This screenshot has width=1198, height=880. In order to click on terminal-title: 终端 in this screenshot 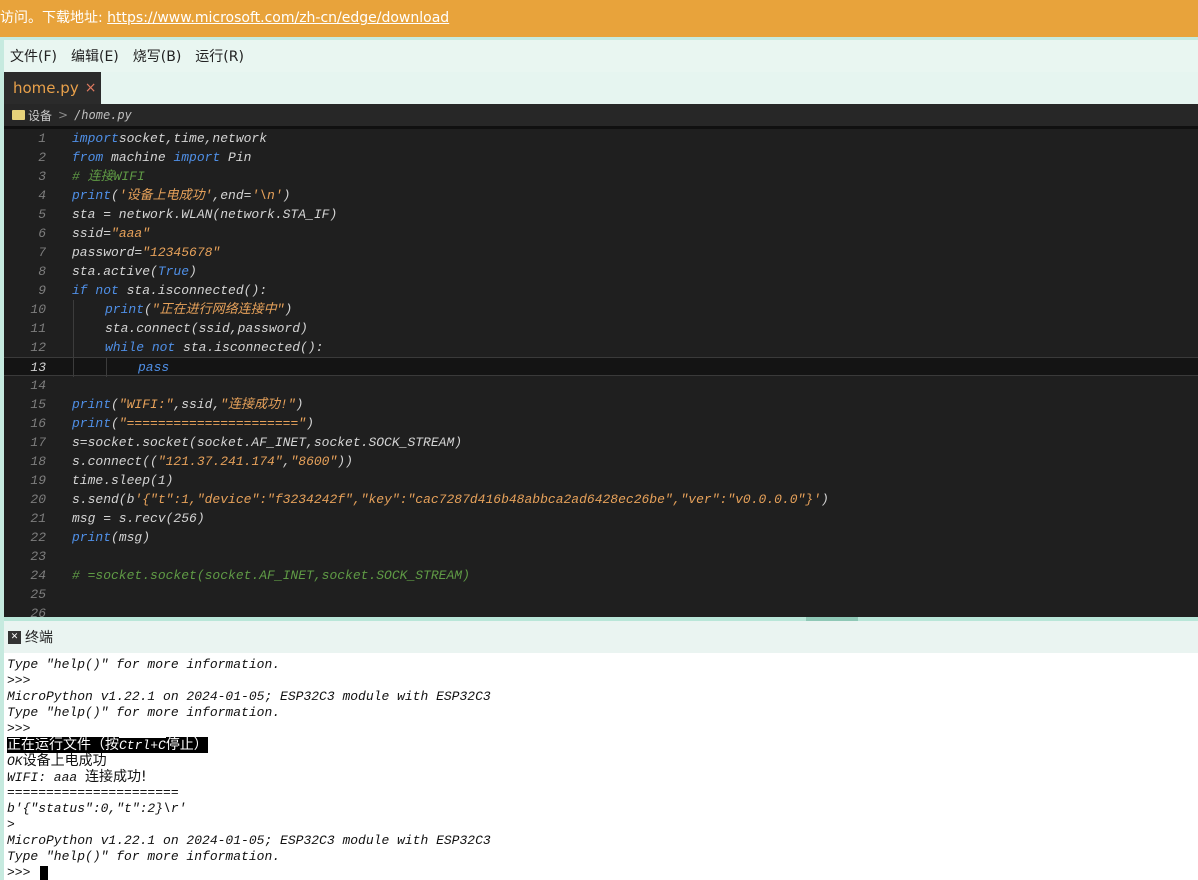, I will do `click(39, 638)`.